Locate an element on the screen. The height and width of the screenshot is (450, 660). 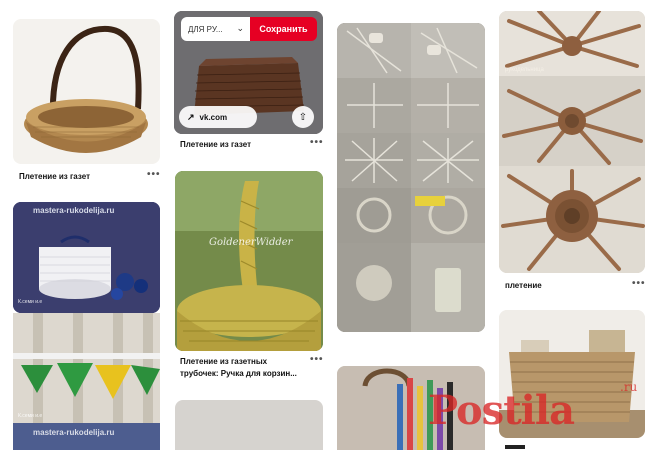
chevron-down-icon: ⌄ is located at coordinates (240, 28).